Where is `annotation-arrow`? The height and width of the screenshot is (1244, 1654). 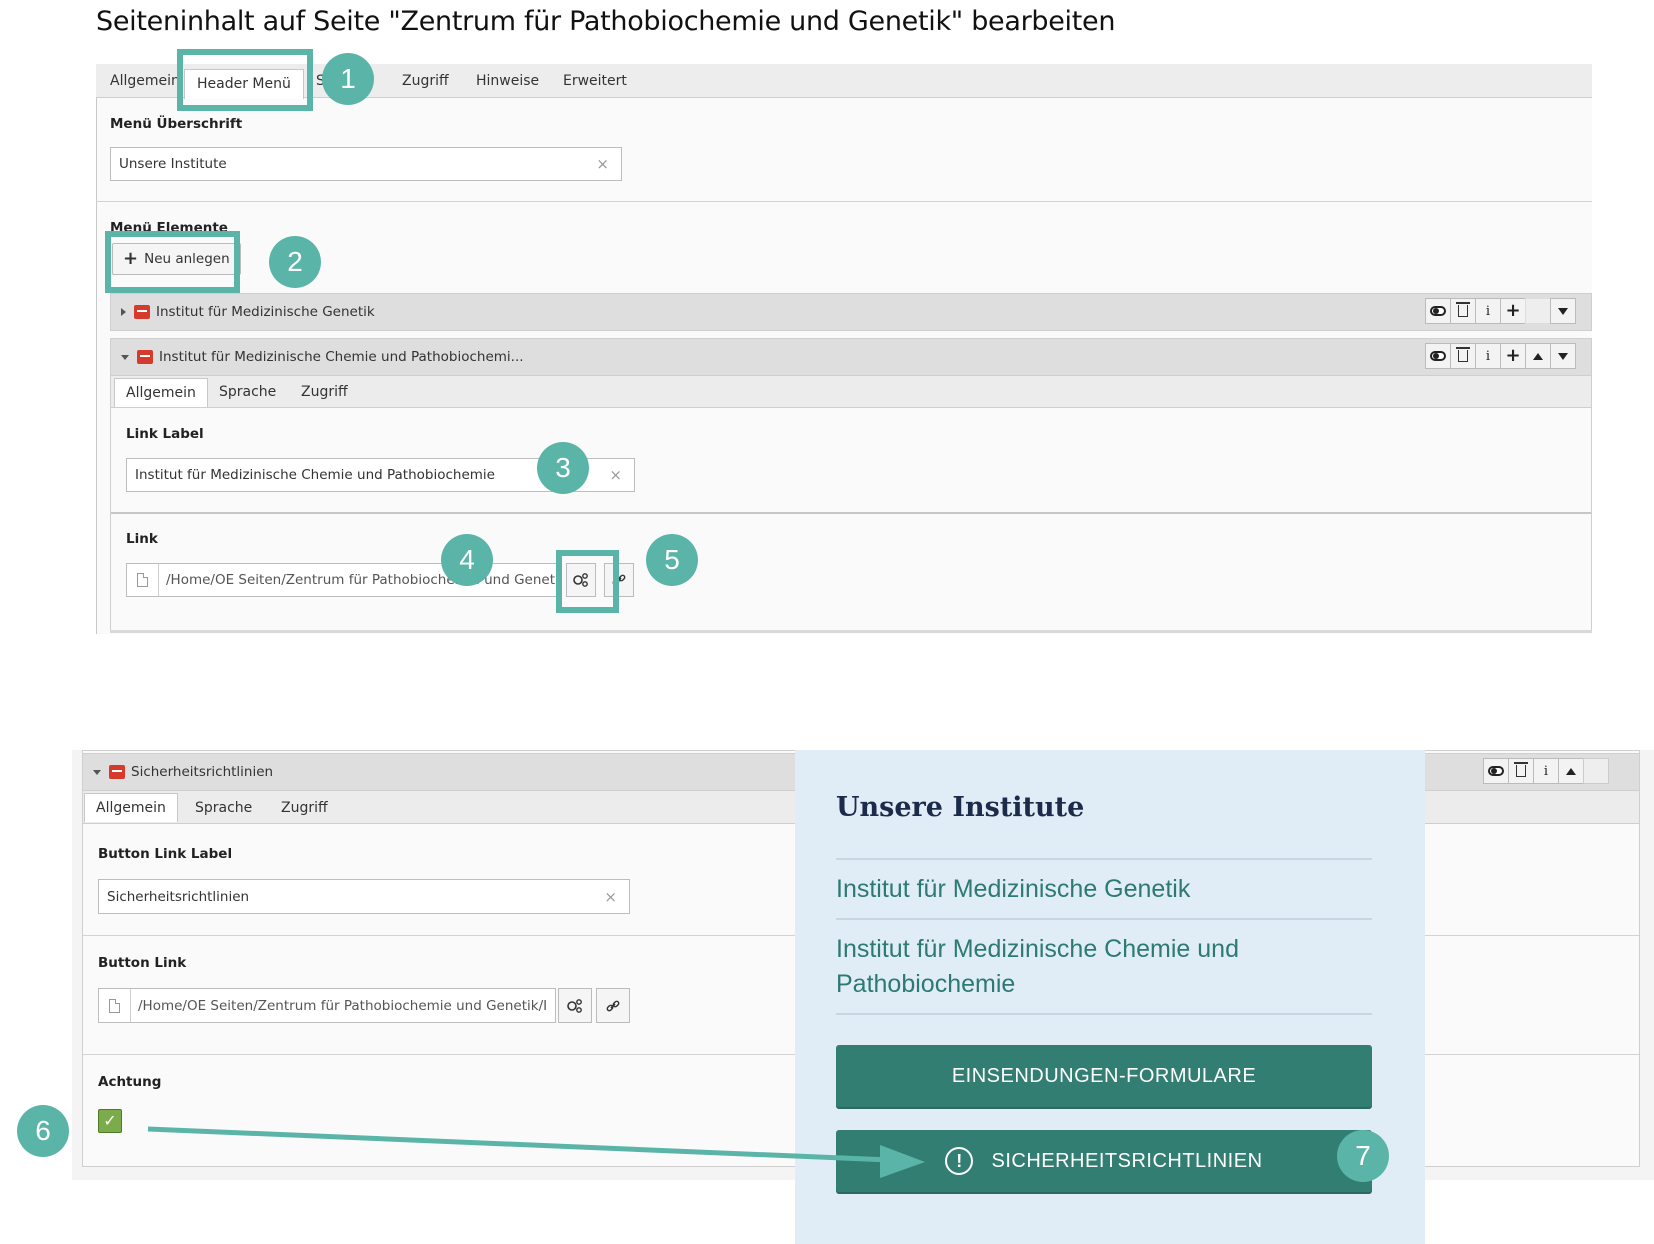 annotation-arrow is located at coordinates (536, 1152).